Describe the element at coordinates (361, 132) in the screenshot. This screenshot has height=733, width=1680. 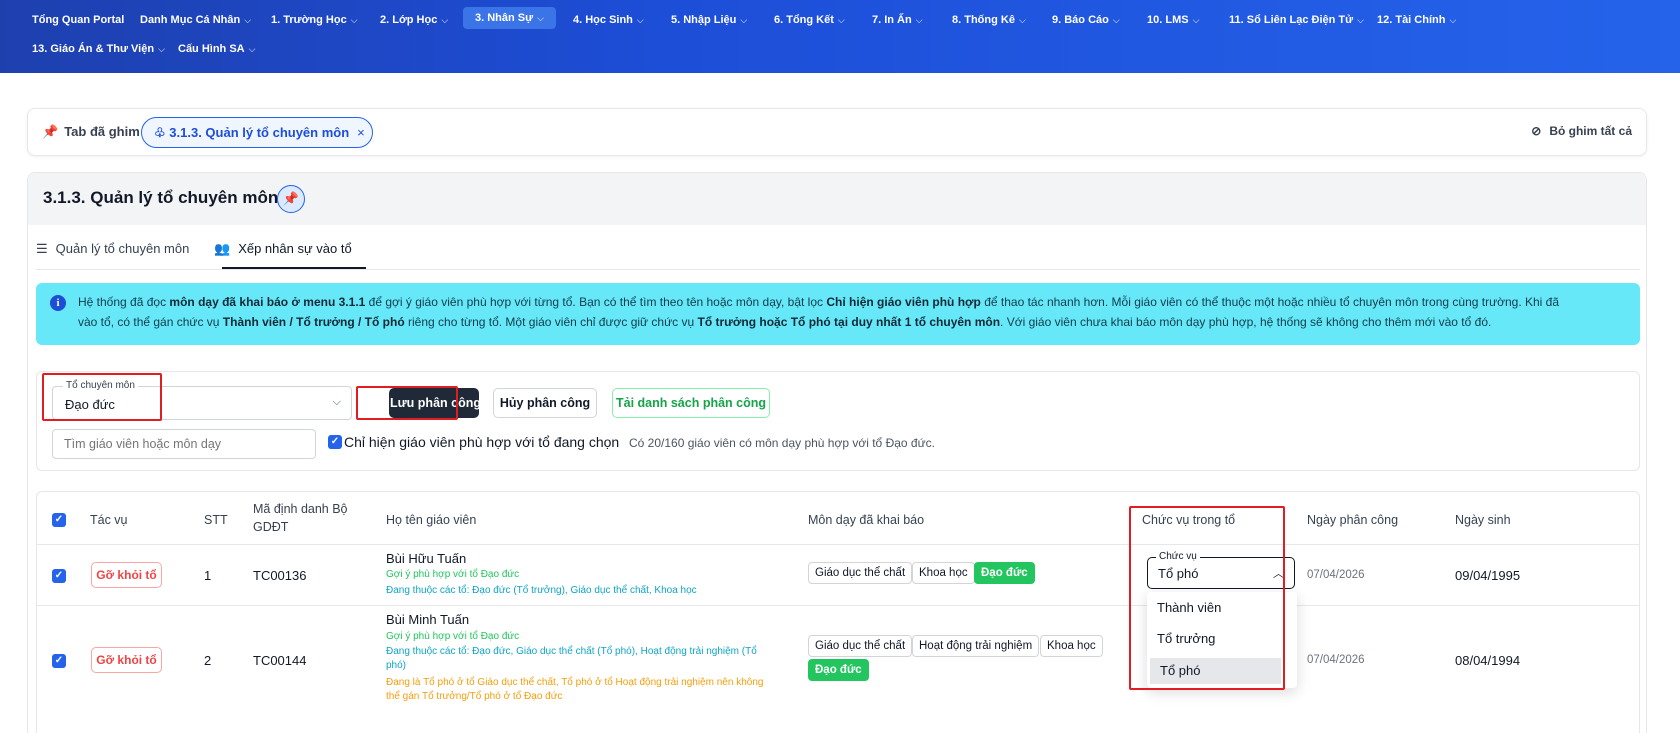
I see `close-icon: ×` at that location.